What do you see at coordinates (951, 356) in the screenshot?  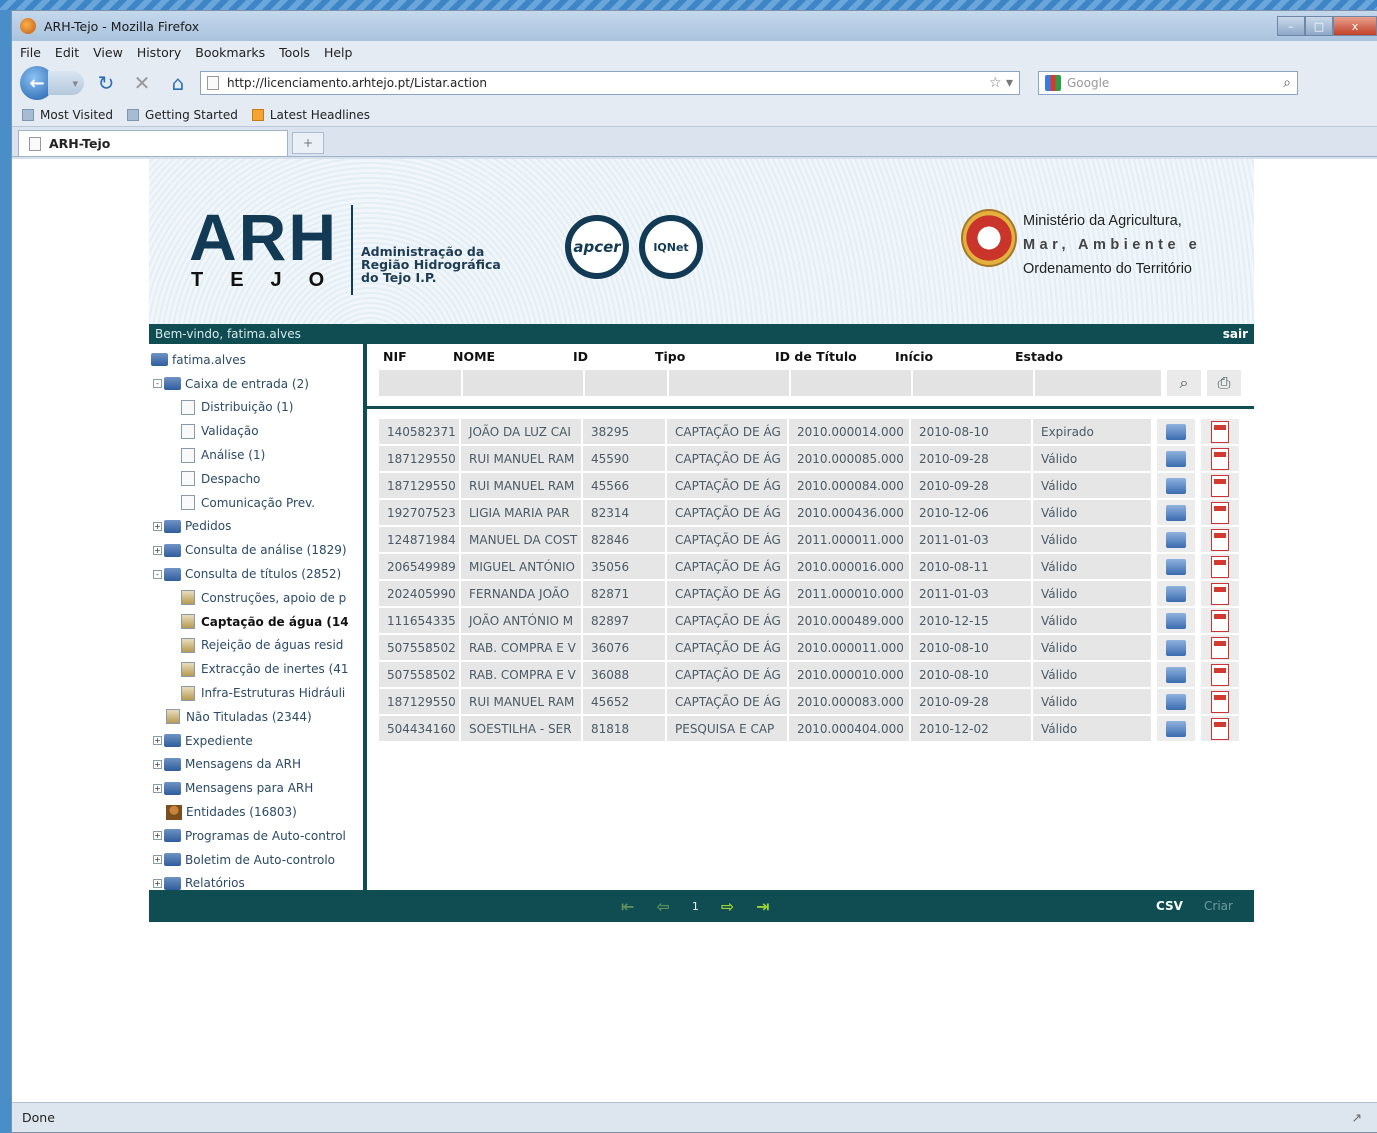 I see `column-header: Início` at bounding box center [951, 356].